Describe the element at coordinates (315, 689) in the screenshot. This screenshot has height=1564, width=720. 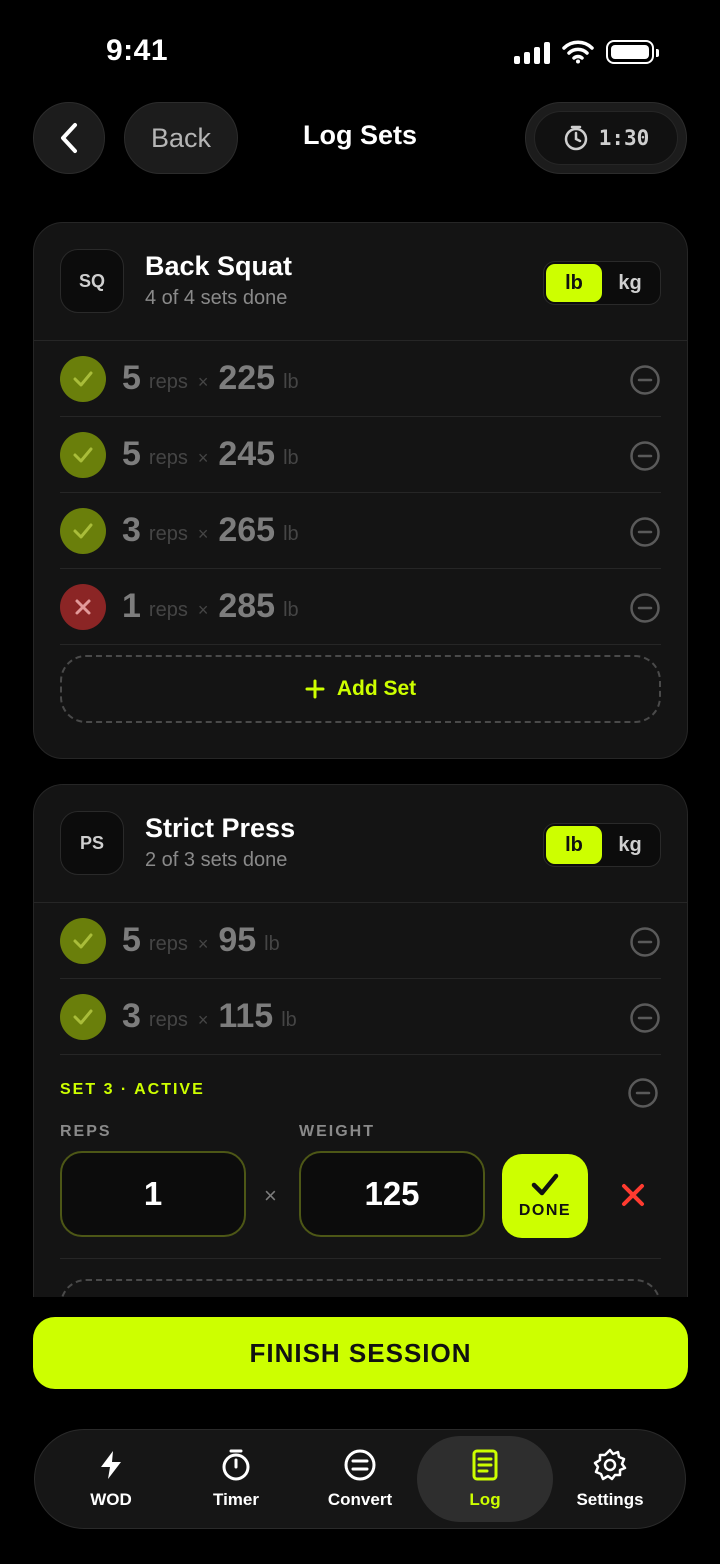
I see `plus-icon` at that location.